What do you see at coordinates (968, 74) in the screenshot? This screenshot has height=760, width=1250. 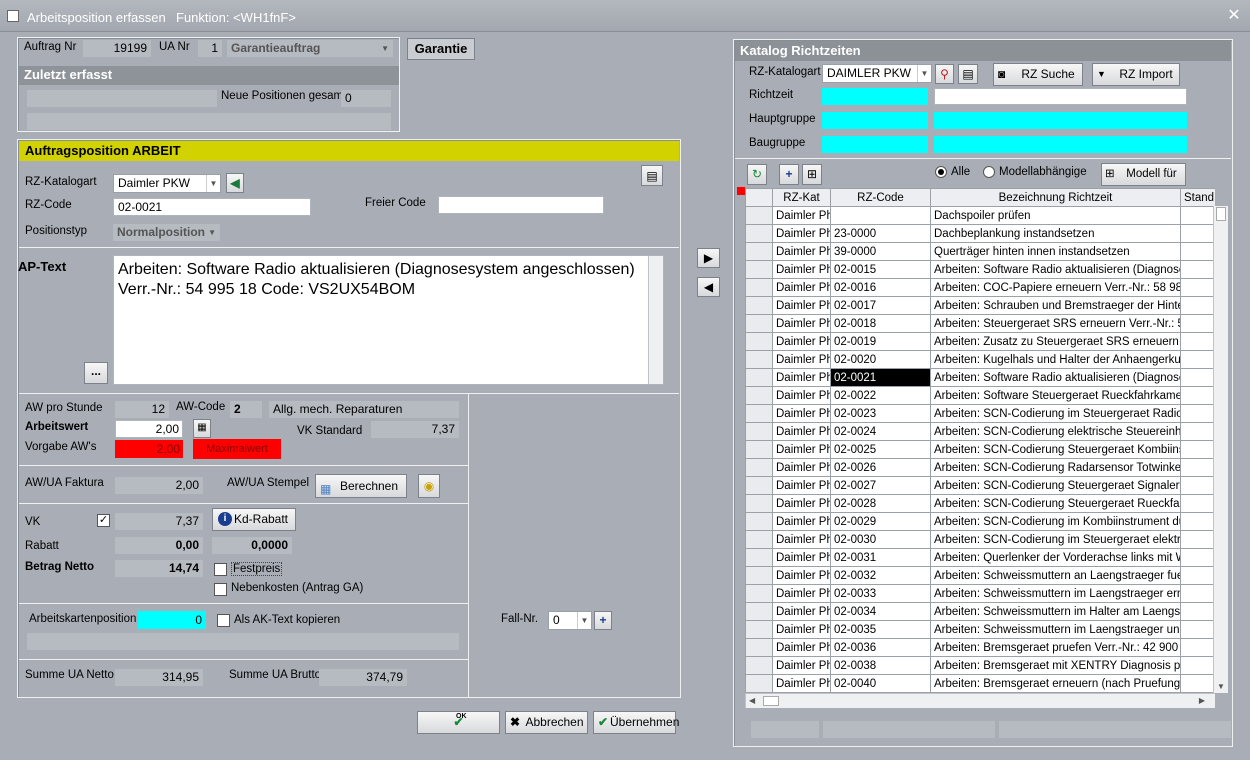 I see `calendar-icon: ▤` at bounding box center [968, 74].